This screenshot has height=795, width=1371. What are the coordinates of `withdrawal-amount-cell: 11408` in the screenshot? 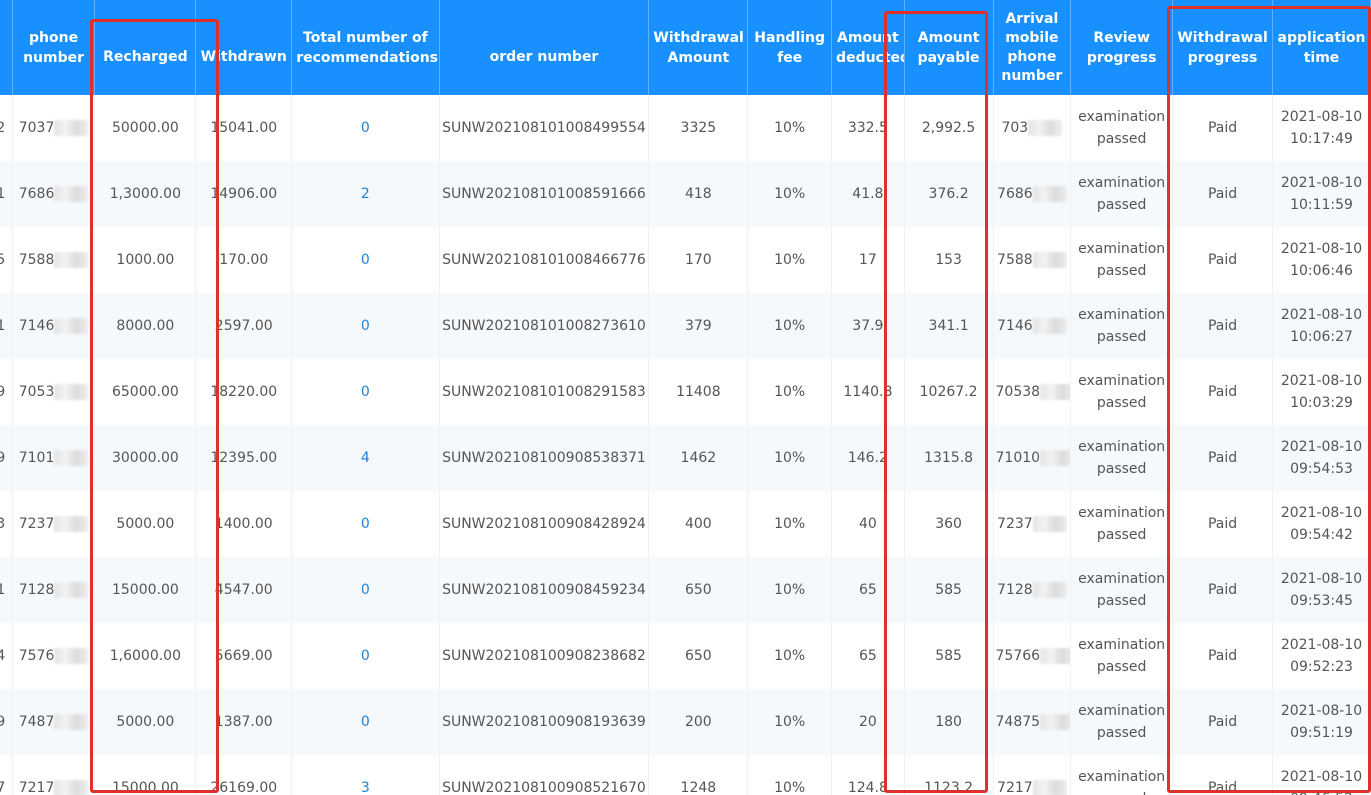 It's located at (698, 392).